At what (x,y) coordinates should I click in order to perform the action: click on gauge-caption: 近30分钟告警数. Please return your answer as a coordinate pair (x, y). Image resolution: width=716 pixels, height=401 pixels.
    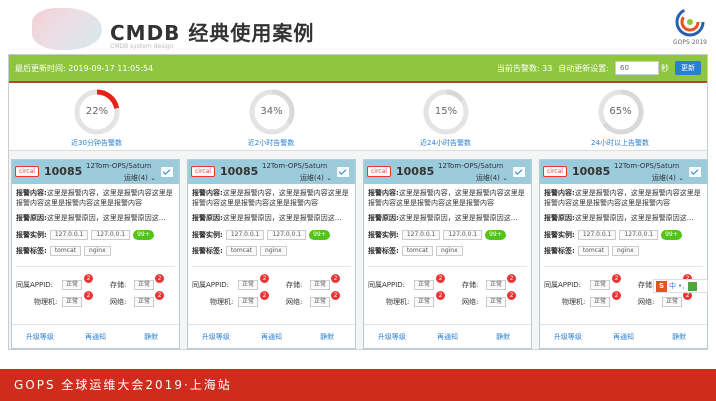
    Looking at the image, I should click on (96, 143).